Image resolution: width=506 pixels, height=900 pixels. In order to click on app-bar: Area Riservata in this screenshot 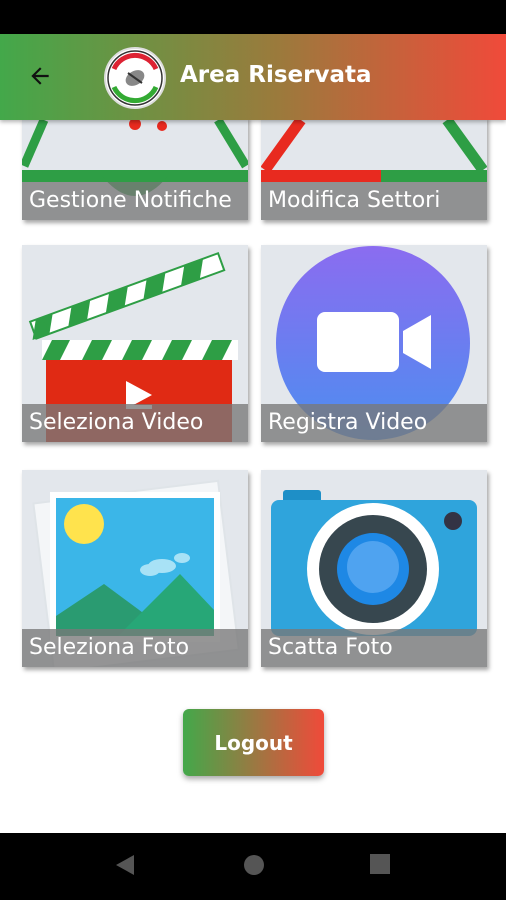, I will do `click(253, 77)`.